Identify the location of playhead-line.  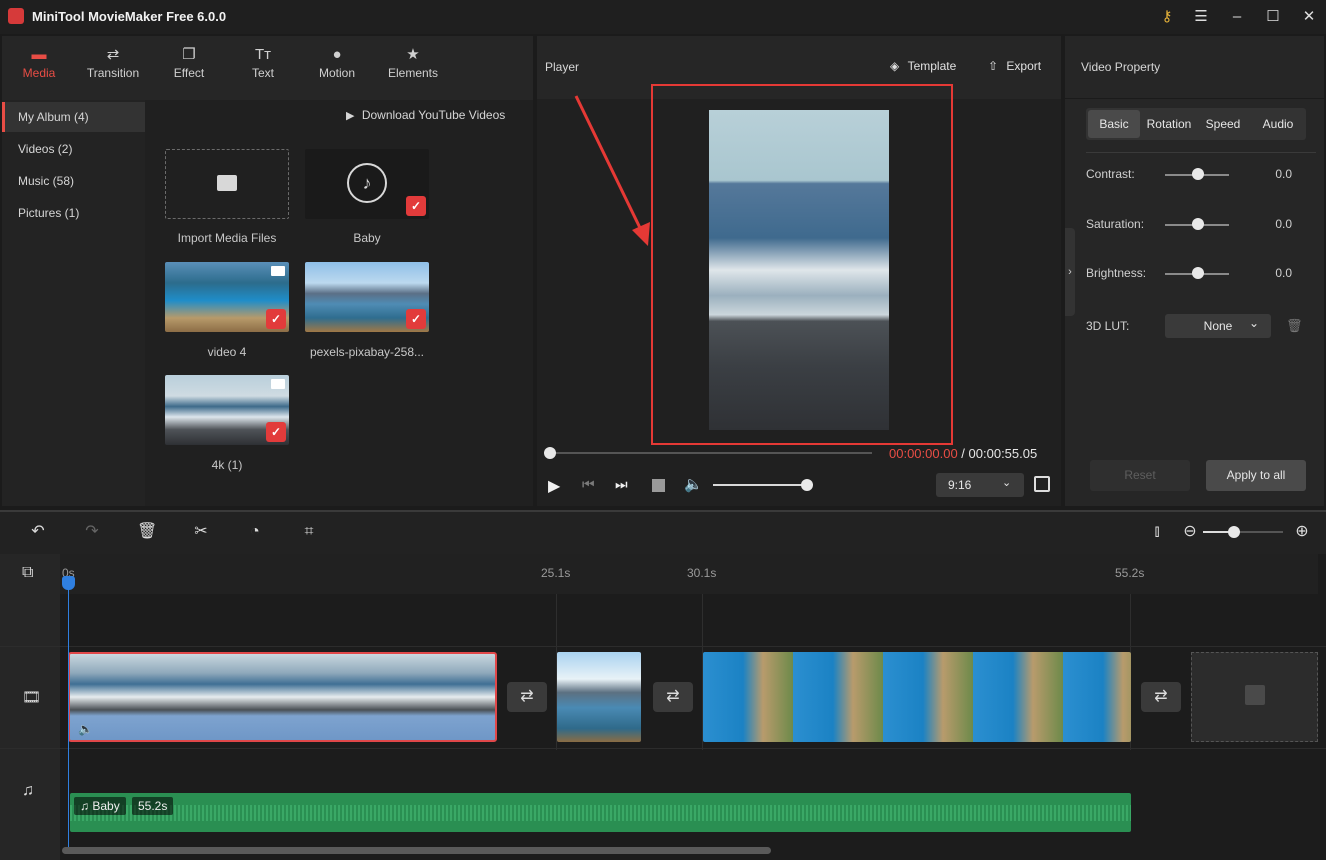
(68, 713).